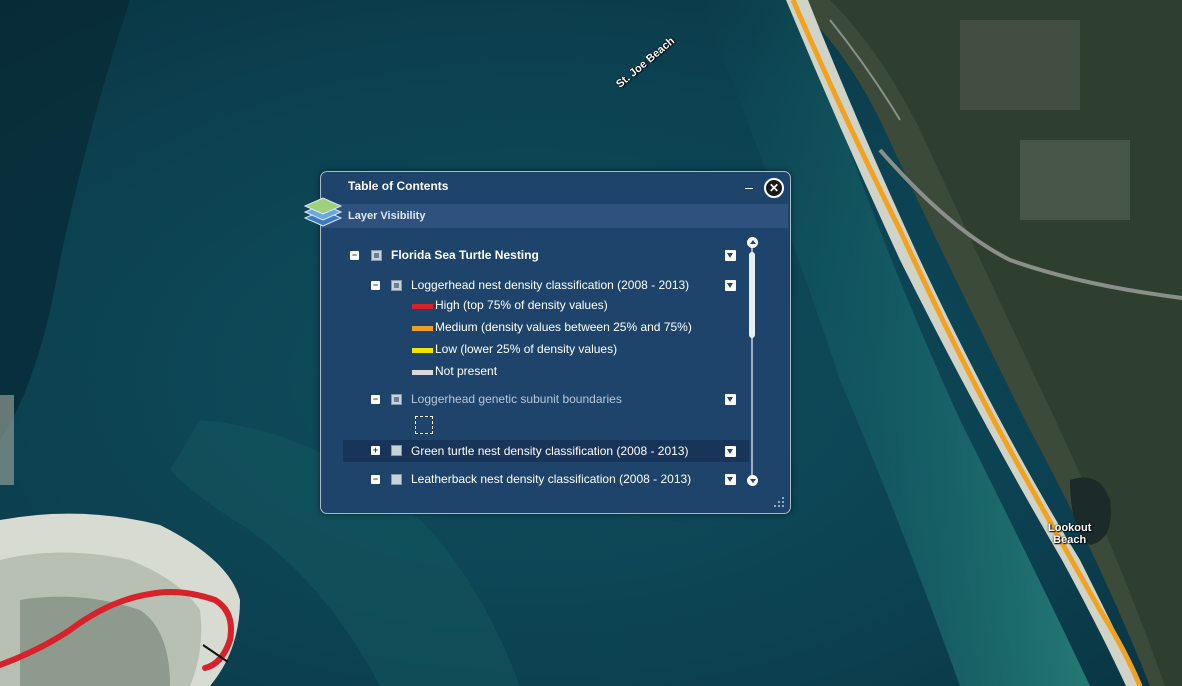 The height and width of the screenshot is (686, 1182). I want to click on layer-visibility-title: Layer Visibility, so click(387, 216).